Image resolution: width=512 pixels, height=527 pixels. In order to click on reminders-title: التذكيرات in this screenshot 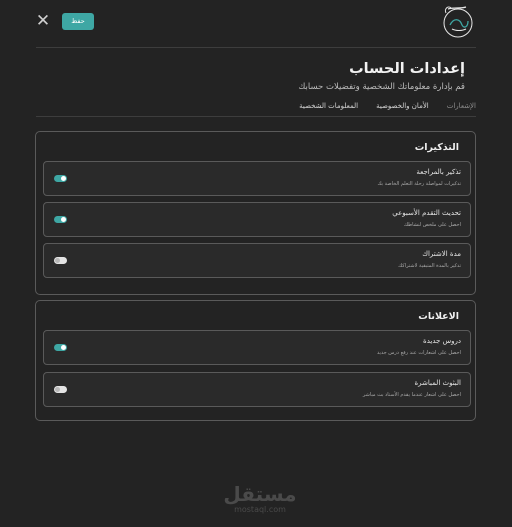, I will do `click(436, 147)`.